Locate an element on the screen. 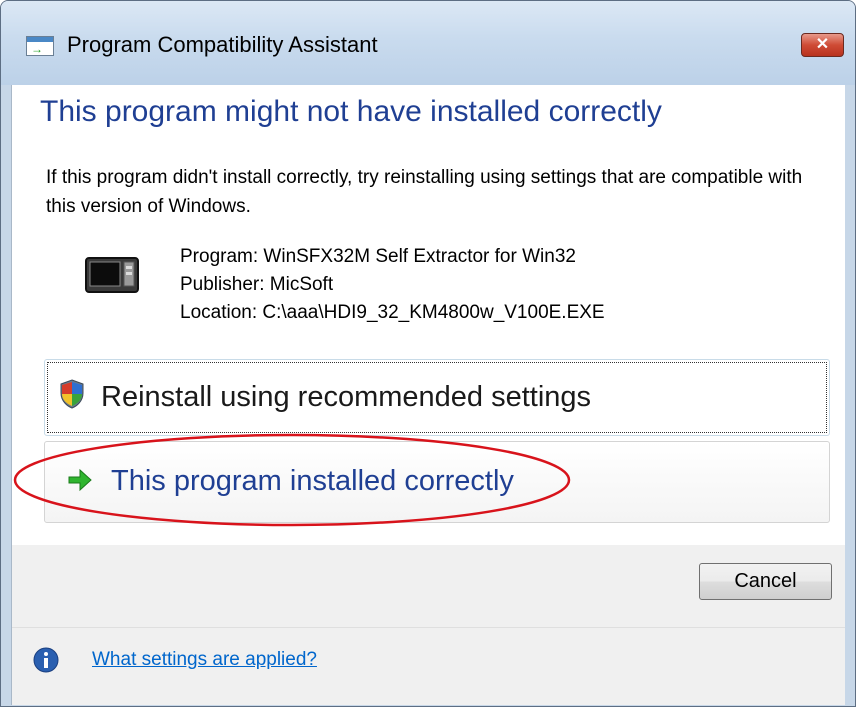  reinstall-recommended-option: Reinstall using recommended settings is located at coordinates (437, 397).